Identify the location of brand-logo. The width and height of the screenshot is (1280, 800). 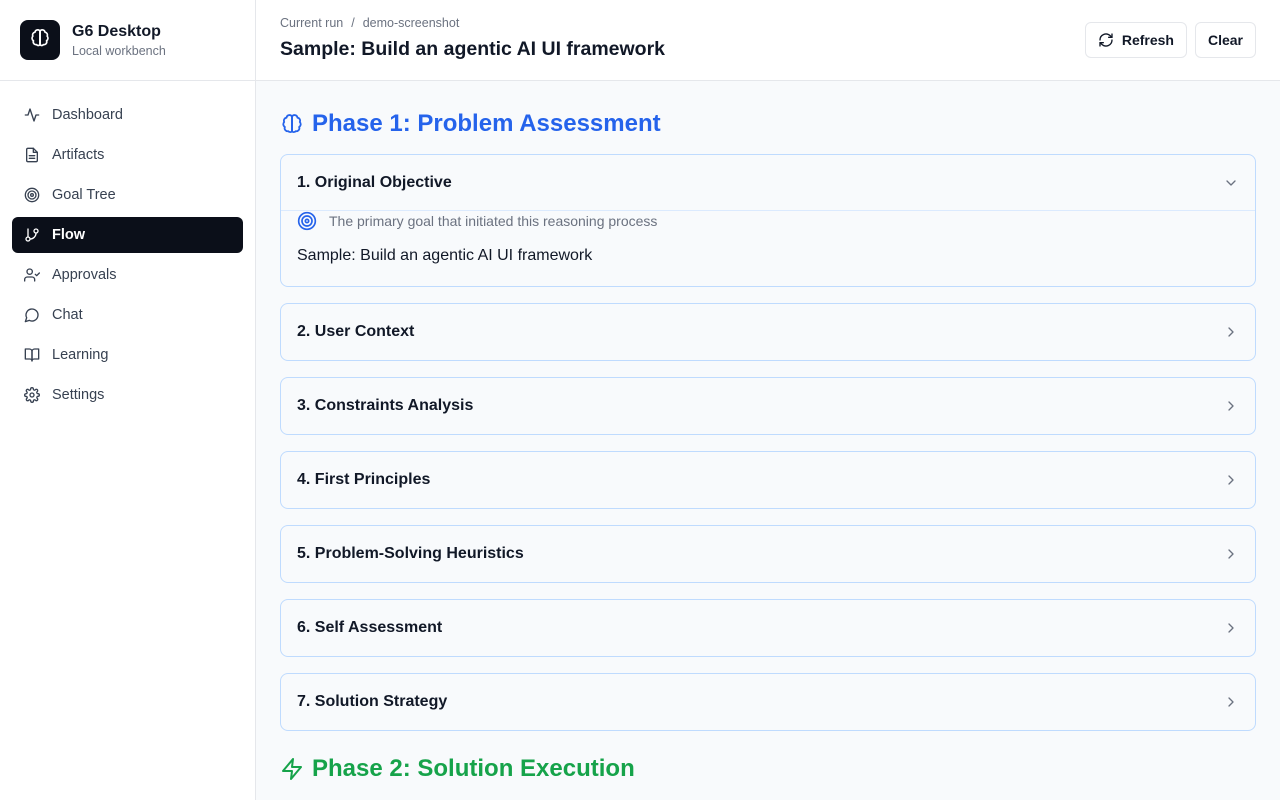
(40, 40).